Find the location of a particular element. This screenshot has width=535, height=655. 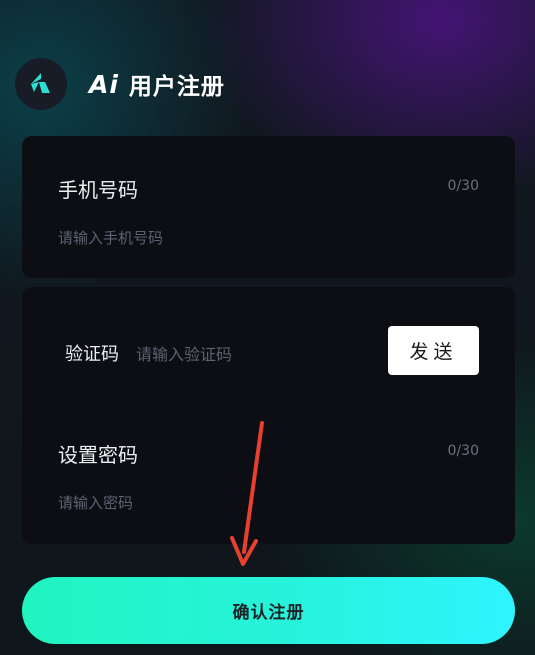

phone-char-counter: 0/30 is located at coordinates (463, 186).